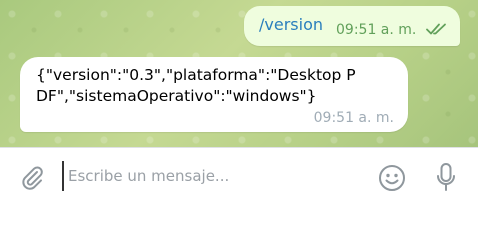 This screenshot has height=240, width=478. I want to click on message-input, so click(212, 176).